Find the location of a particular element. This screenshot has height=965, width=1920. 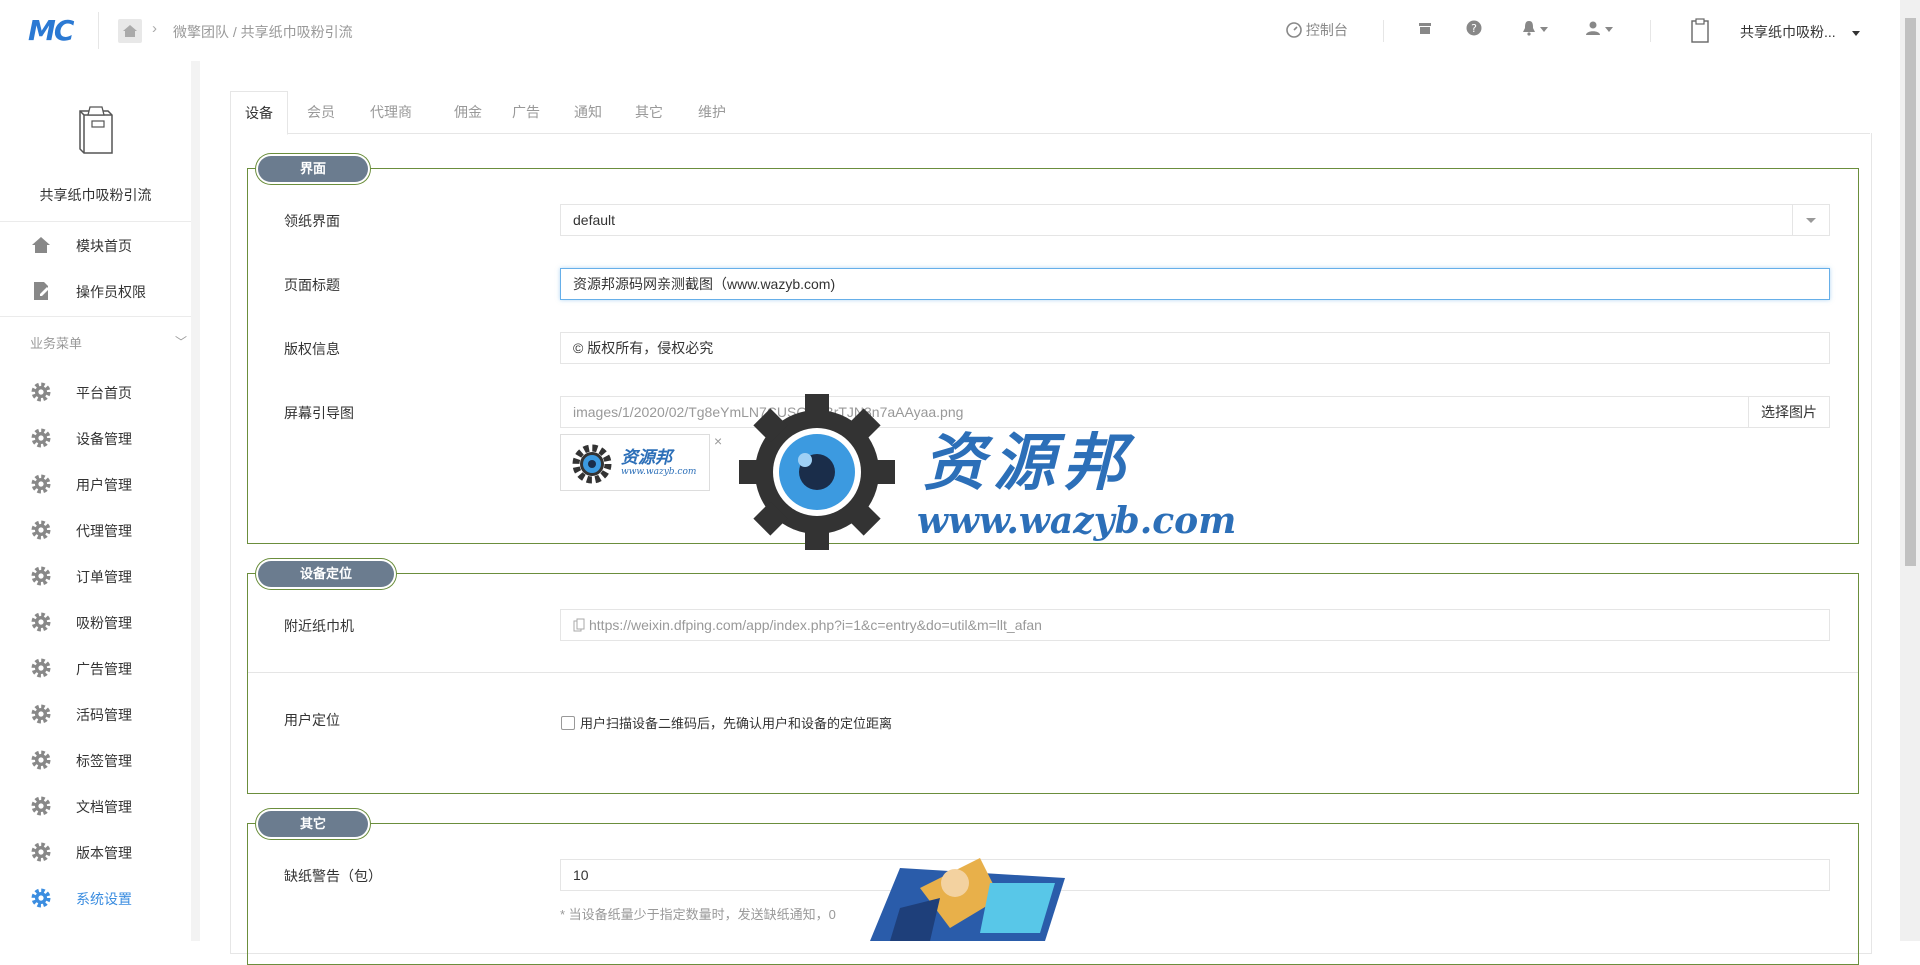

sidebar-item-label: 订单管理 is located at coordinates (104, 577).